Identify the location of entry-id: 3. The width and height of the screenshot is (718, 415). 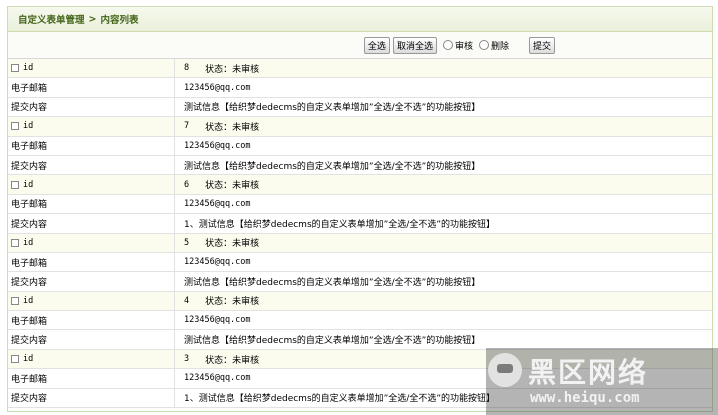
(187, 359).